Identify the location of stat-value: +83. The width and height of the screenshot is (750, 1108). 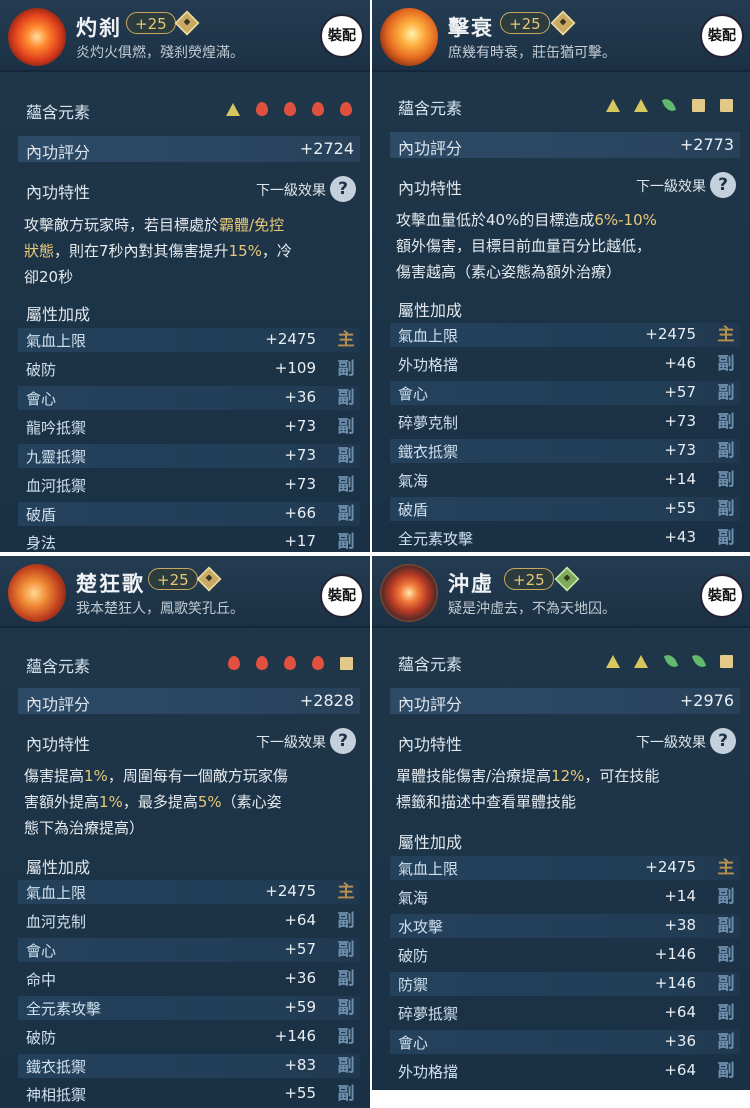
(300, 1065).